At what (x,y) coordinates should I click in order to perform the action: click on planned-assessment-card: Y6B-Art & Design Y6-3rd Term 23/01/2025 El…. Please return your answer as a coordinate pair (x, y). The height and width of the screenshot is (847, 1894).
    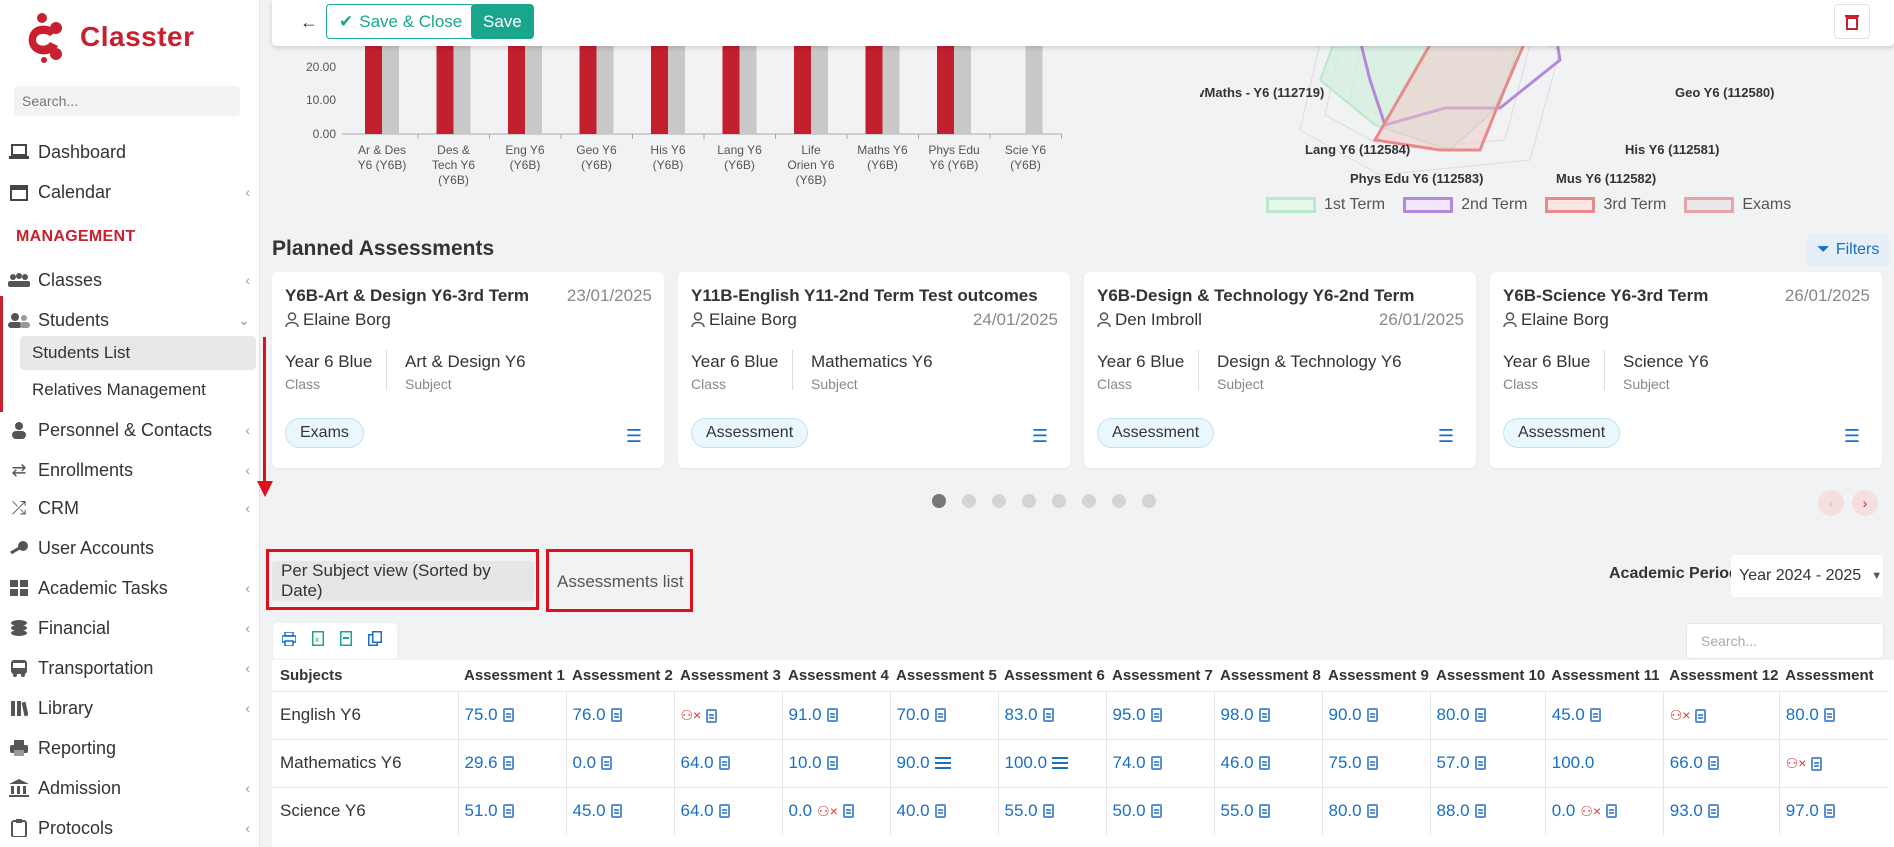
    Looking at the image, I should click on (468, 370).